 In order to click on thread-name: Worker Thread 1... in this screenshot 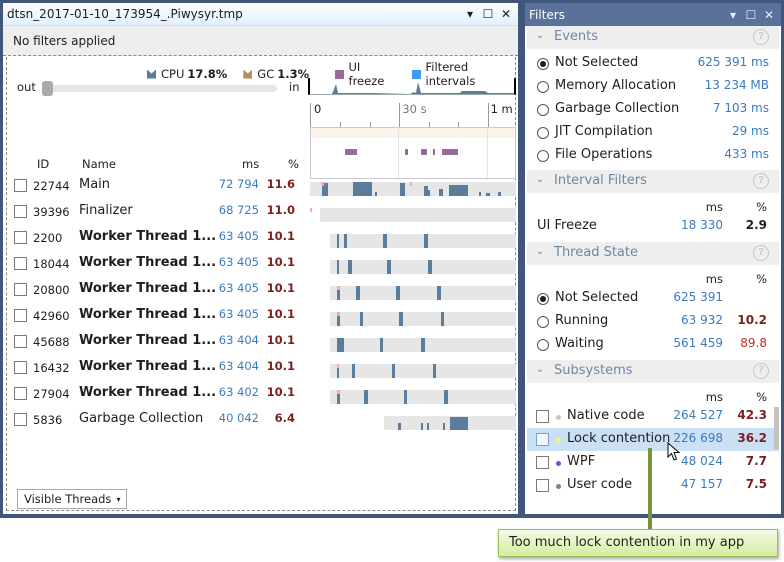, I will do `click(148, 288)`.